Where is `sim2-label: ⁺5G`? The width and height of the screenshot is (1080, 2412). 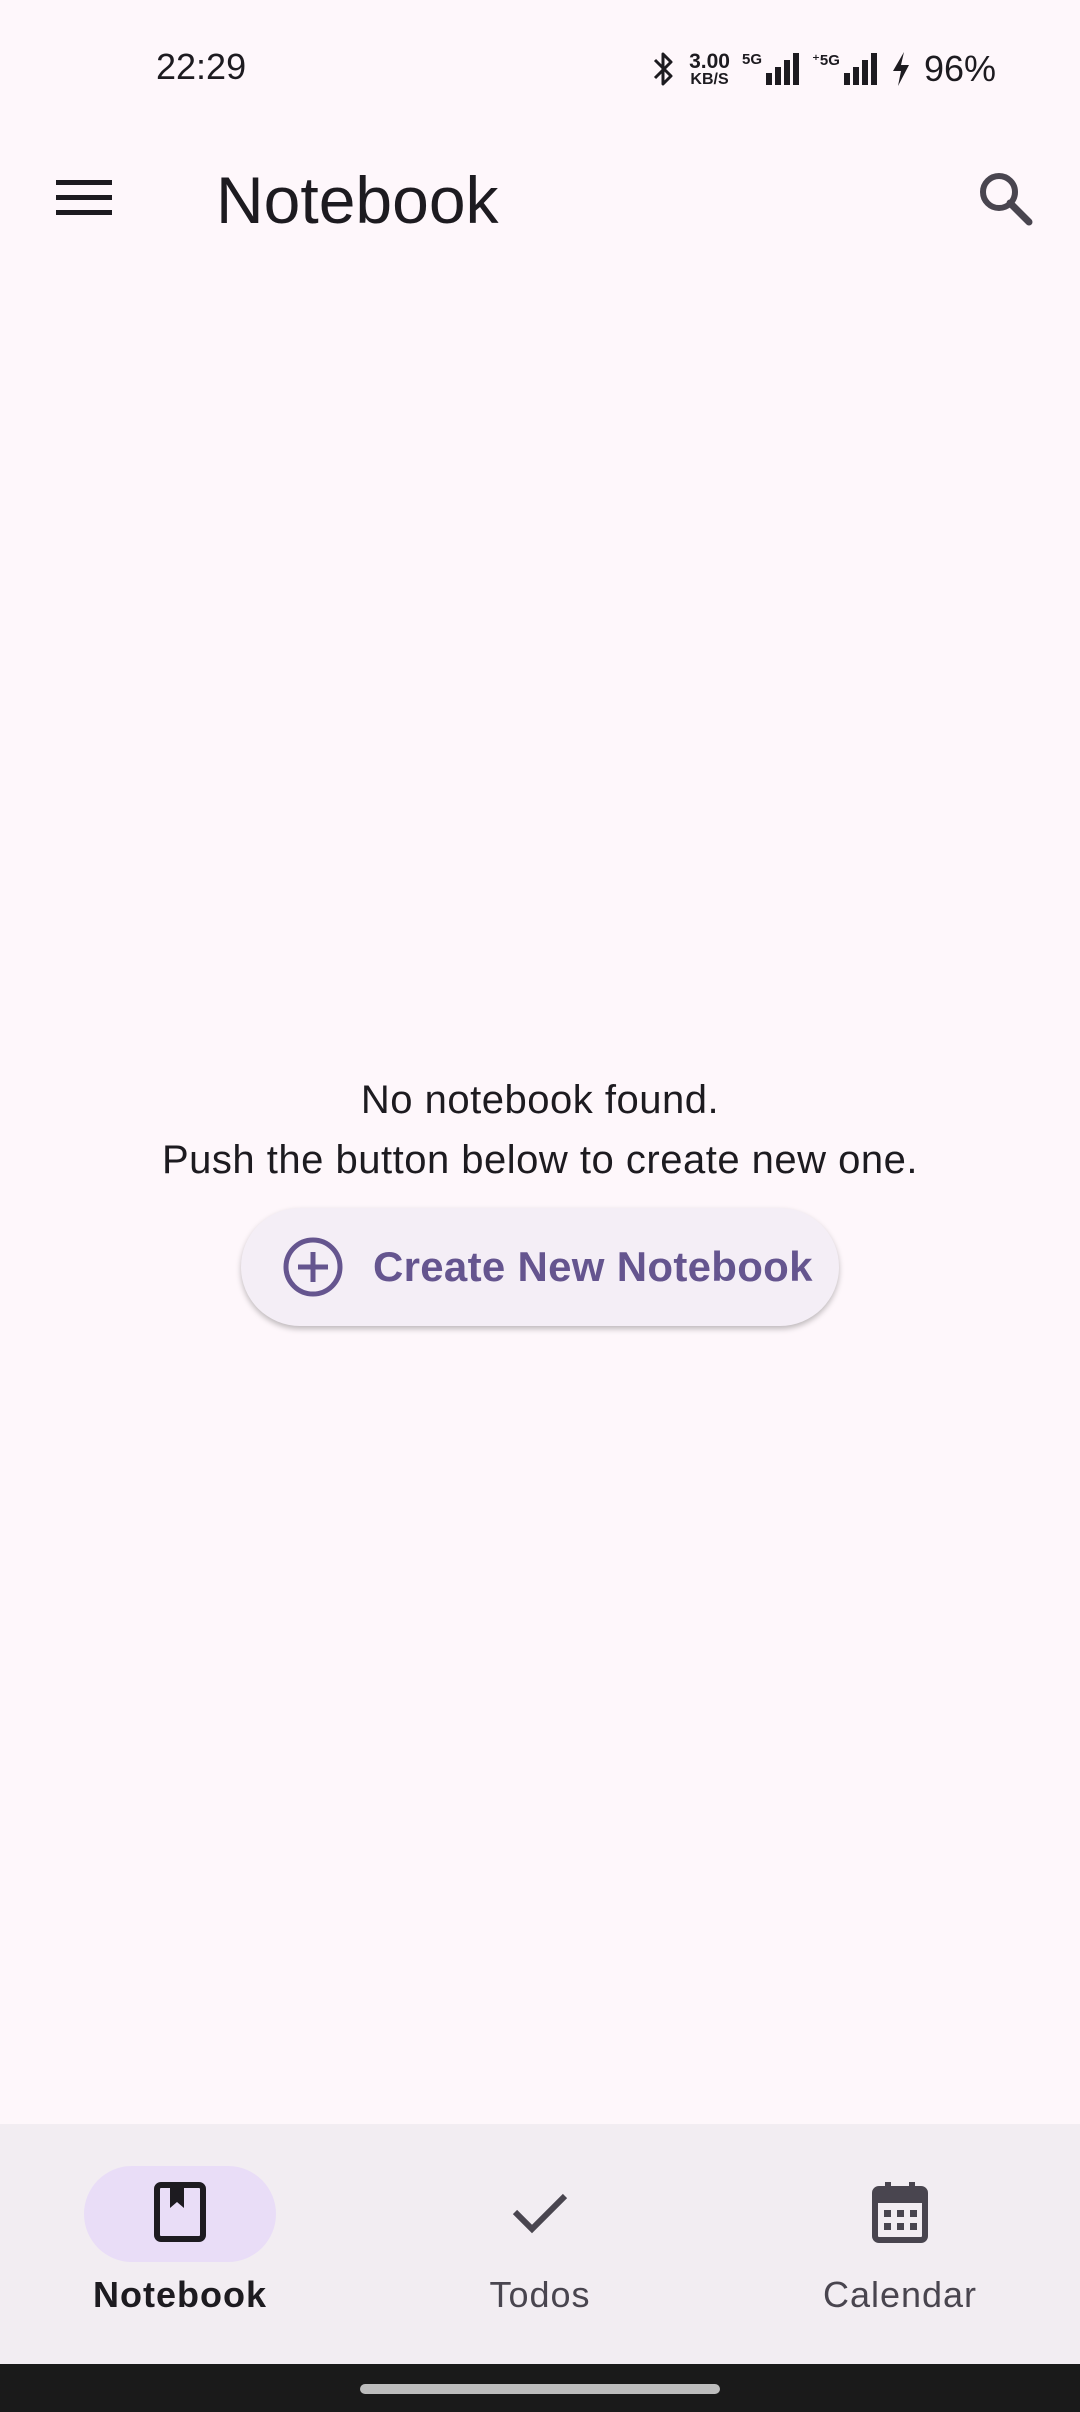 sim2-label: ⁺5G is located at coordinates (826, 60).